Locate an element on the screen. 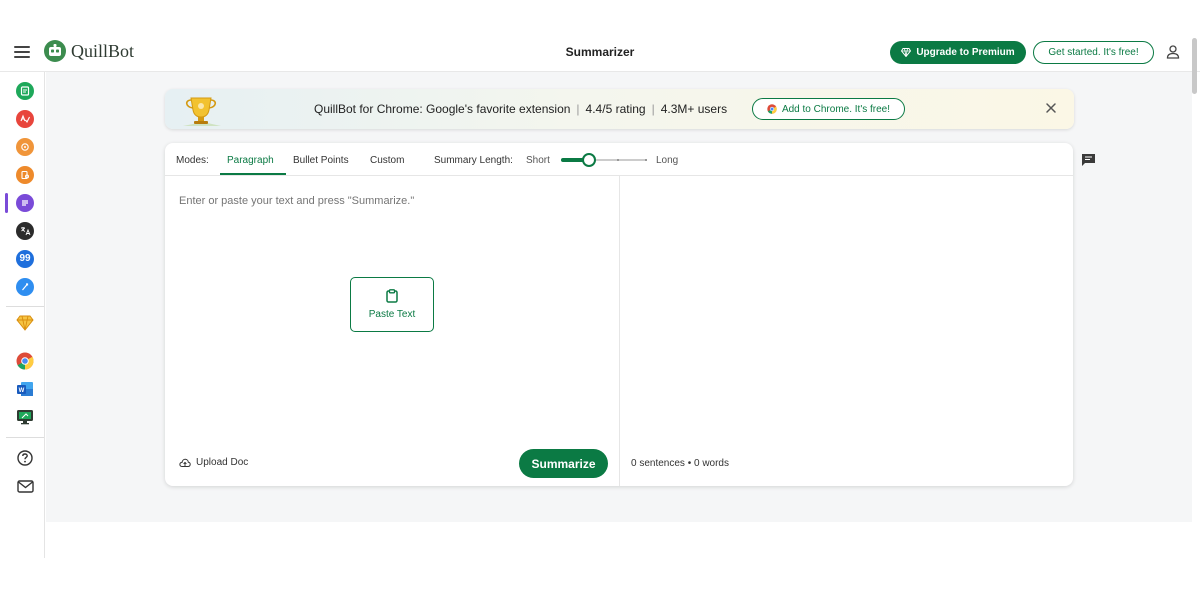  summarizer-icon is located at coordinates (25, 203).